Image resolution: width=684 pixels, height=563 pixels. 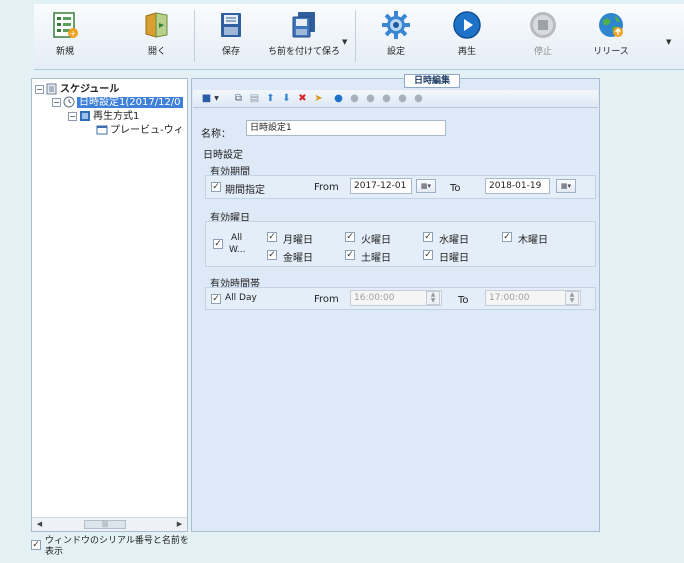 I want to click on all-weekdays-label-1: All, so click(x=237, y=238).